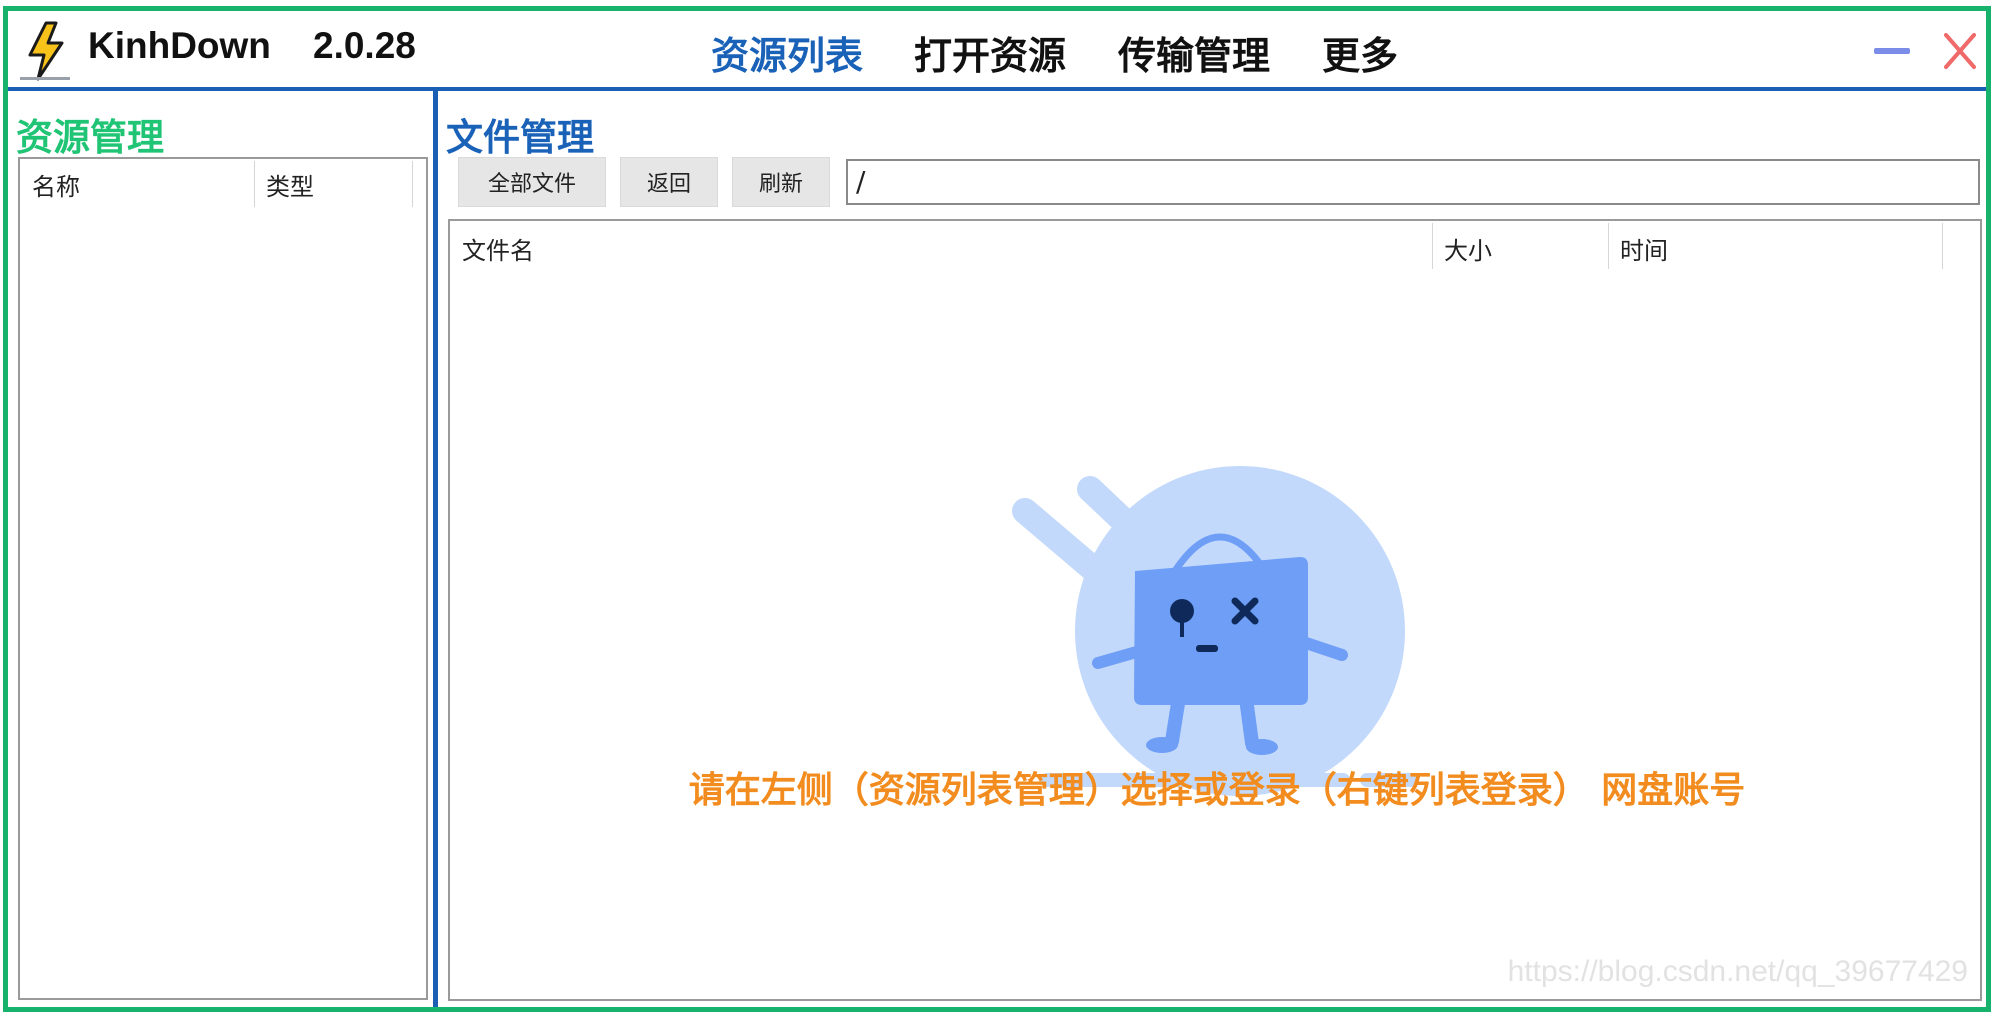  Describe the element at coordinates (90, 137) in the screenshot. I see `resource-panel-title: 资源管理` at that location.